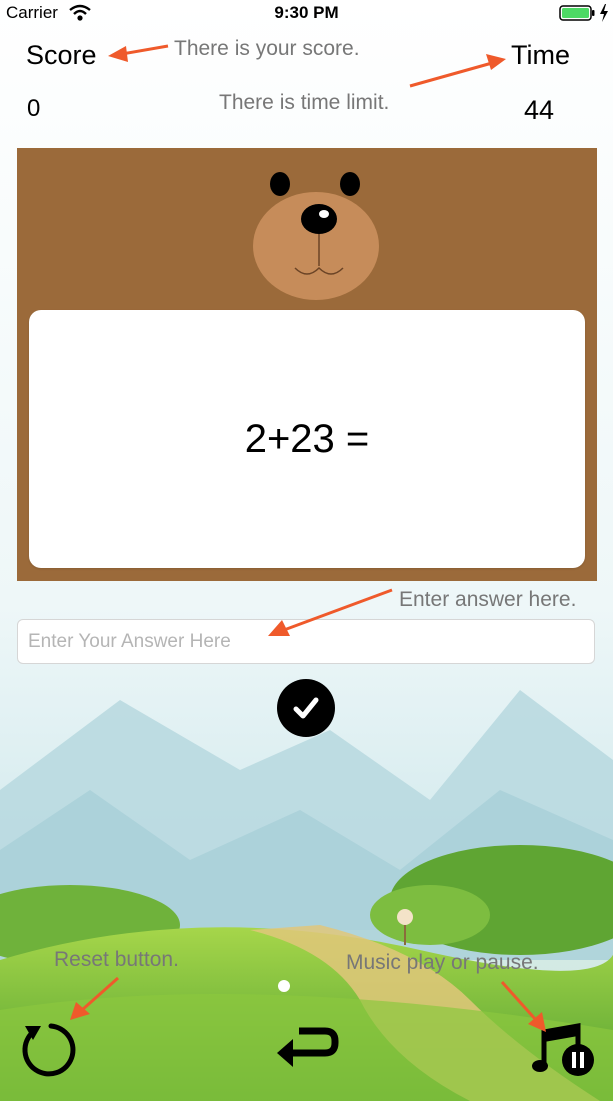 This screenshot has height=1101, width=613. Describe the element at coordinates (304, 102) in the screenshot. I see `time-hint: There is time limit.` at that location.